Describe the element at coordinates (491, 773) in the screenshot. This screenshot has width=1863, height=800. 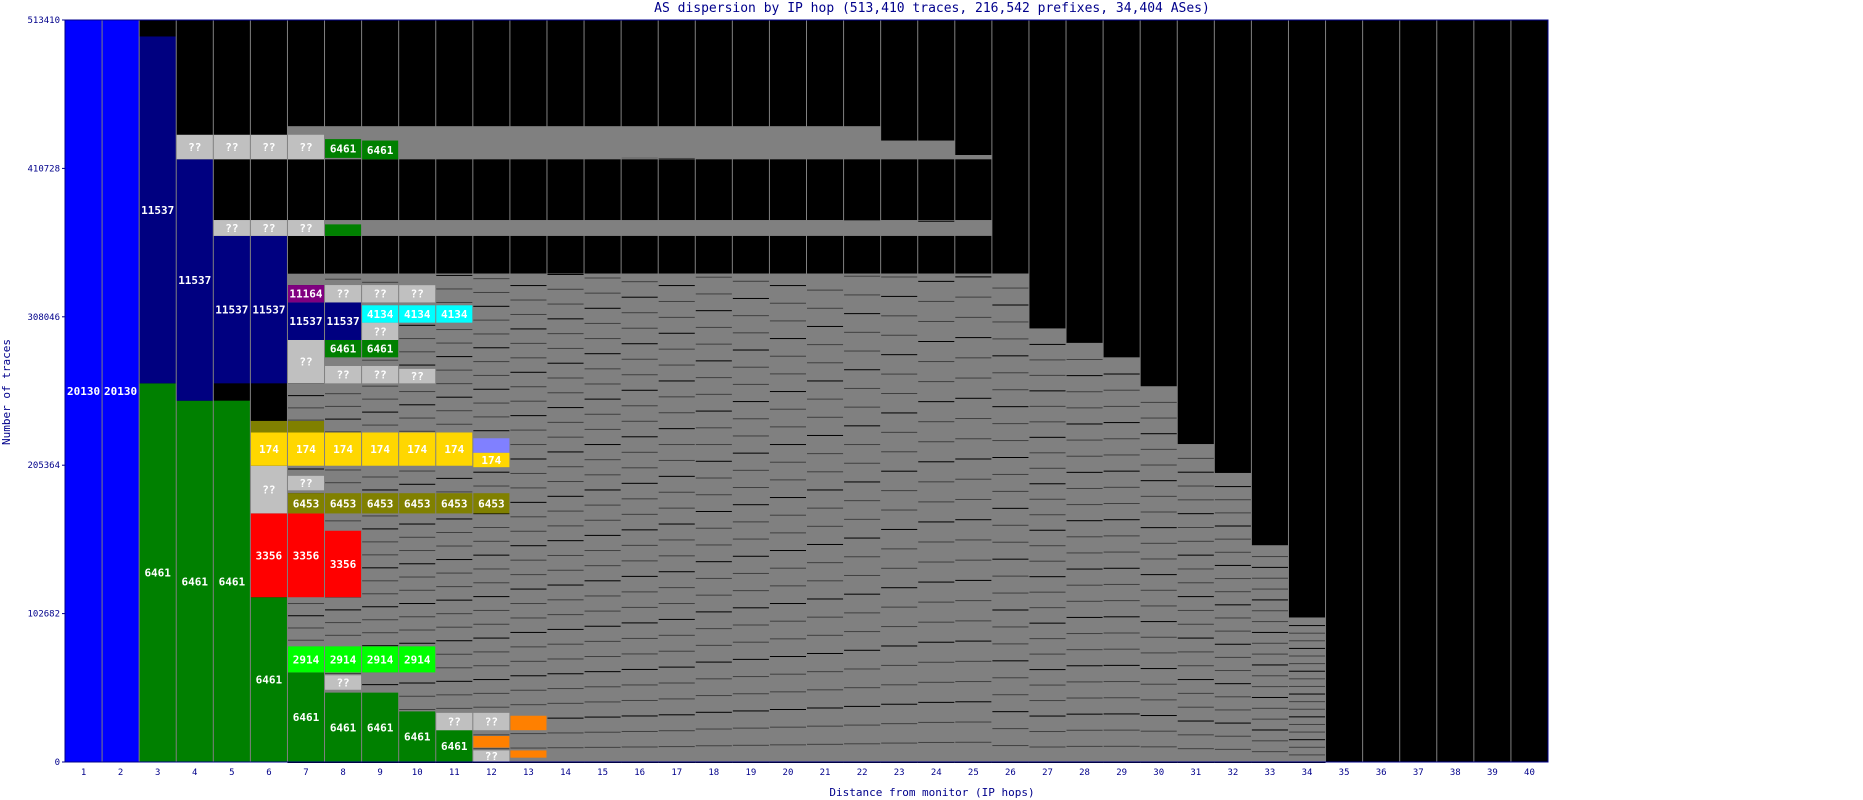
I see `x-tick-label: 12` at that location.